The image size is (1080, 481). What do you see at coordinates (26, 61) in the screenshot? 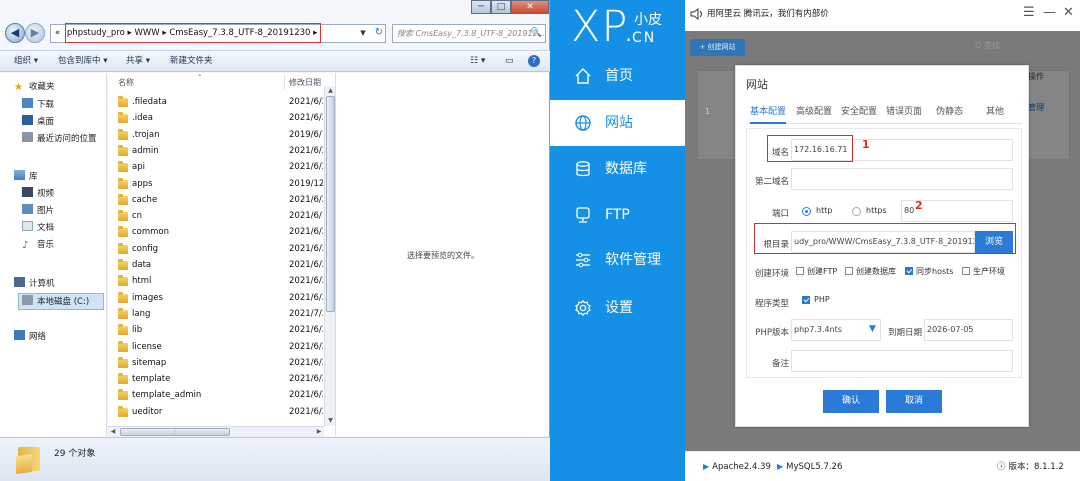
I see `organize-menu: 组织 ▾` at bounding box center [26, 61].